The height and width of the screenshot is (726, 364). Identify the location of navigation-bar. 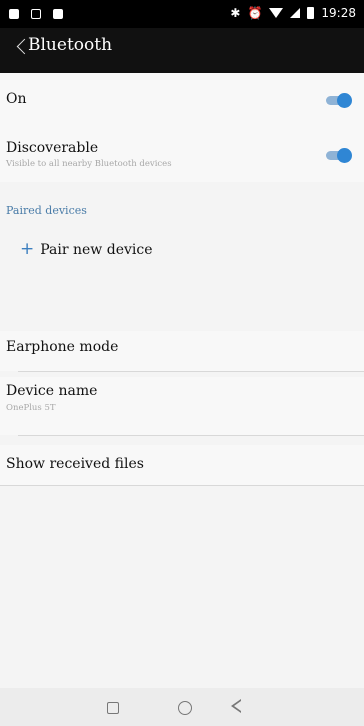
(182, 707).